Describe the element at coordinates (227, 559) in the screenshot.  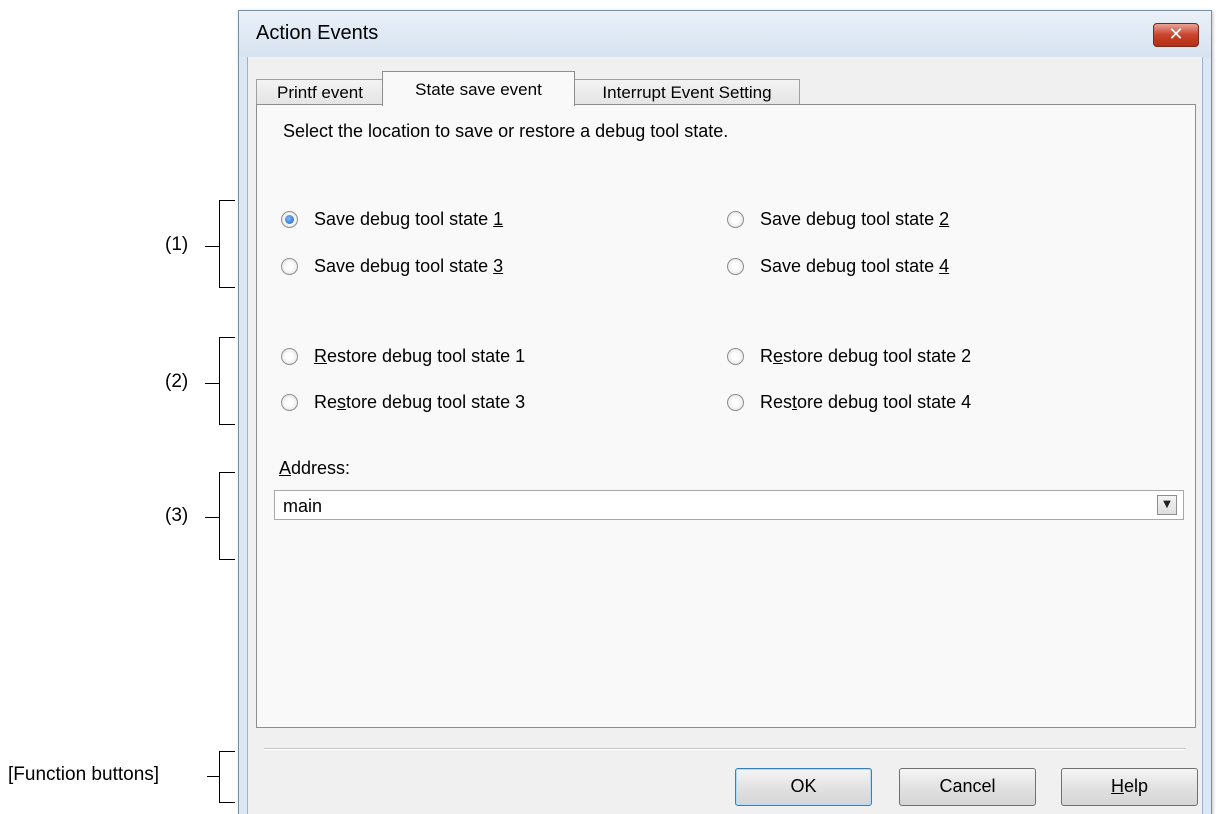
I see `annotation-3-bracket-bottom` at that location.